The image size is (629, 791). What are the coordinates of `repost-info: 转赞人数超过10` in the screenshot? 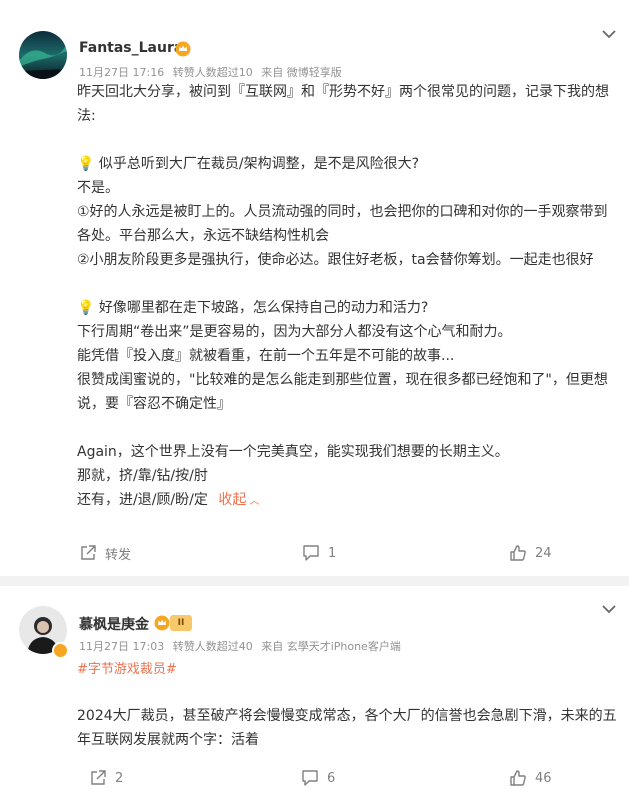 It's located at (212, 72).